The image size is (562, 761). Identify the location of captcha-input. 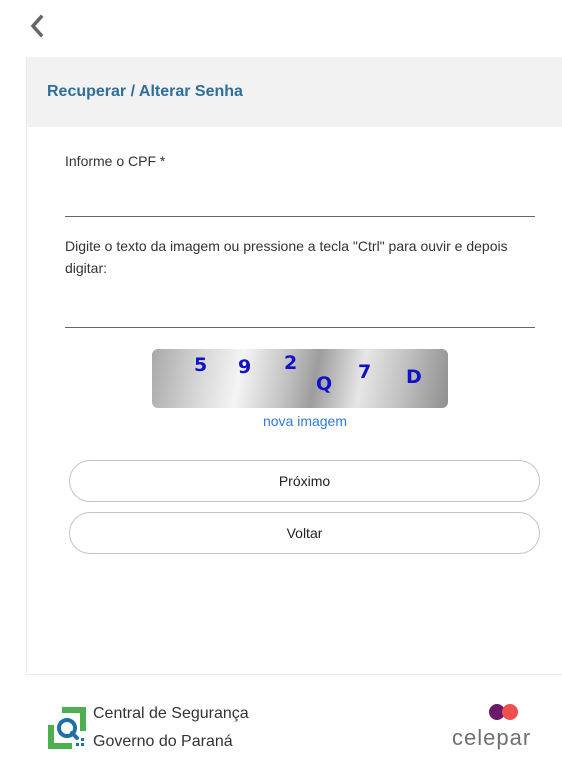
(300, 314).